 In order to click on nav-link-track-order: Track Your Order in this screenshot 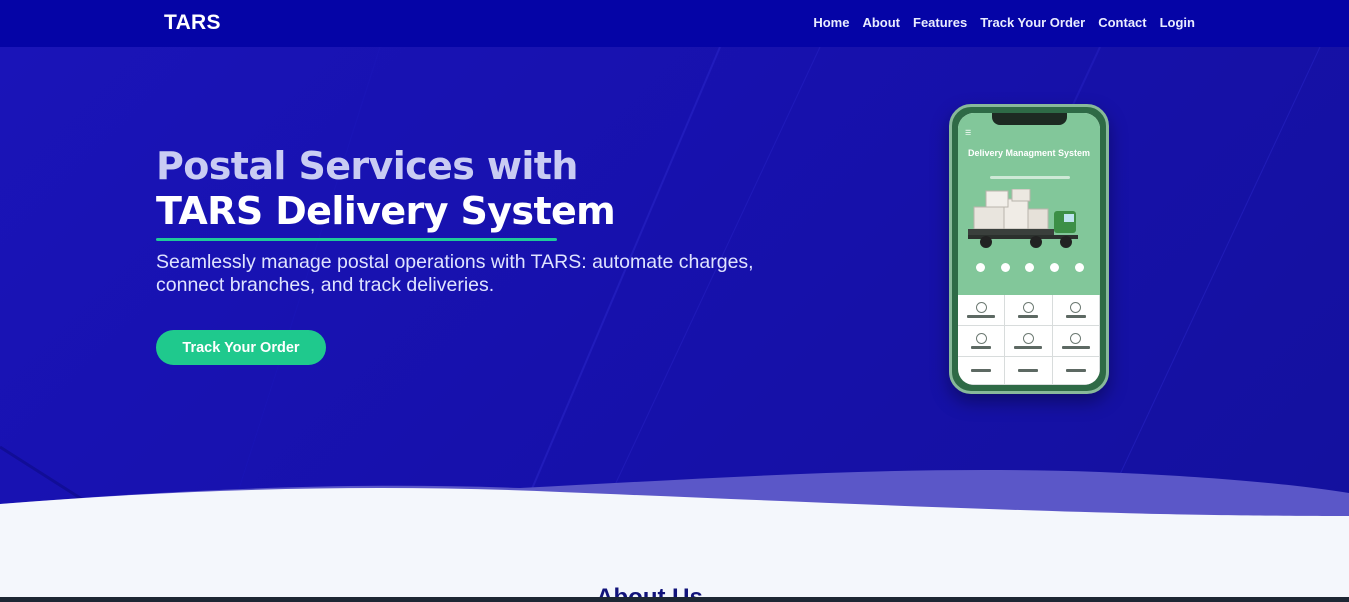, I will do `click(1032, 22)`.